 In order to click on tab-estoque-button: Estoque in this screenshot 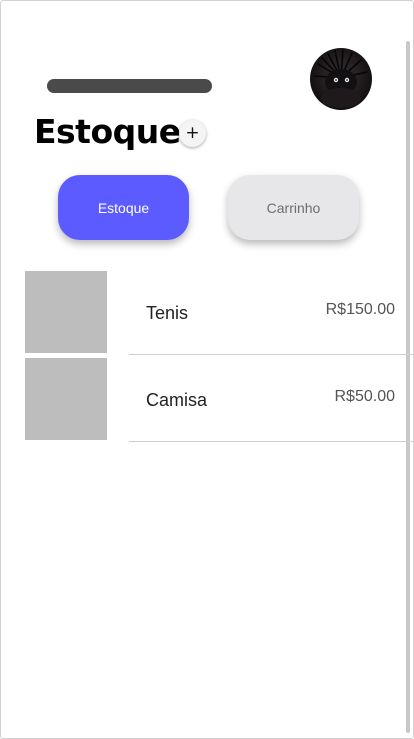, I will do `click(123, 207)`.